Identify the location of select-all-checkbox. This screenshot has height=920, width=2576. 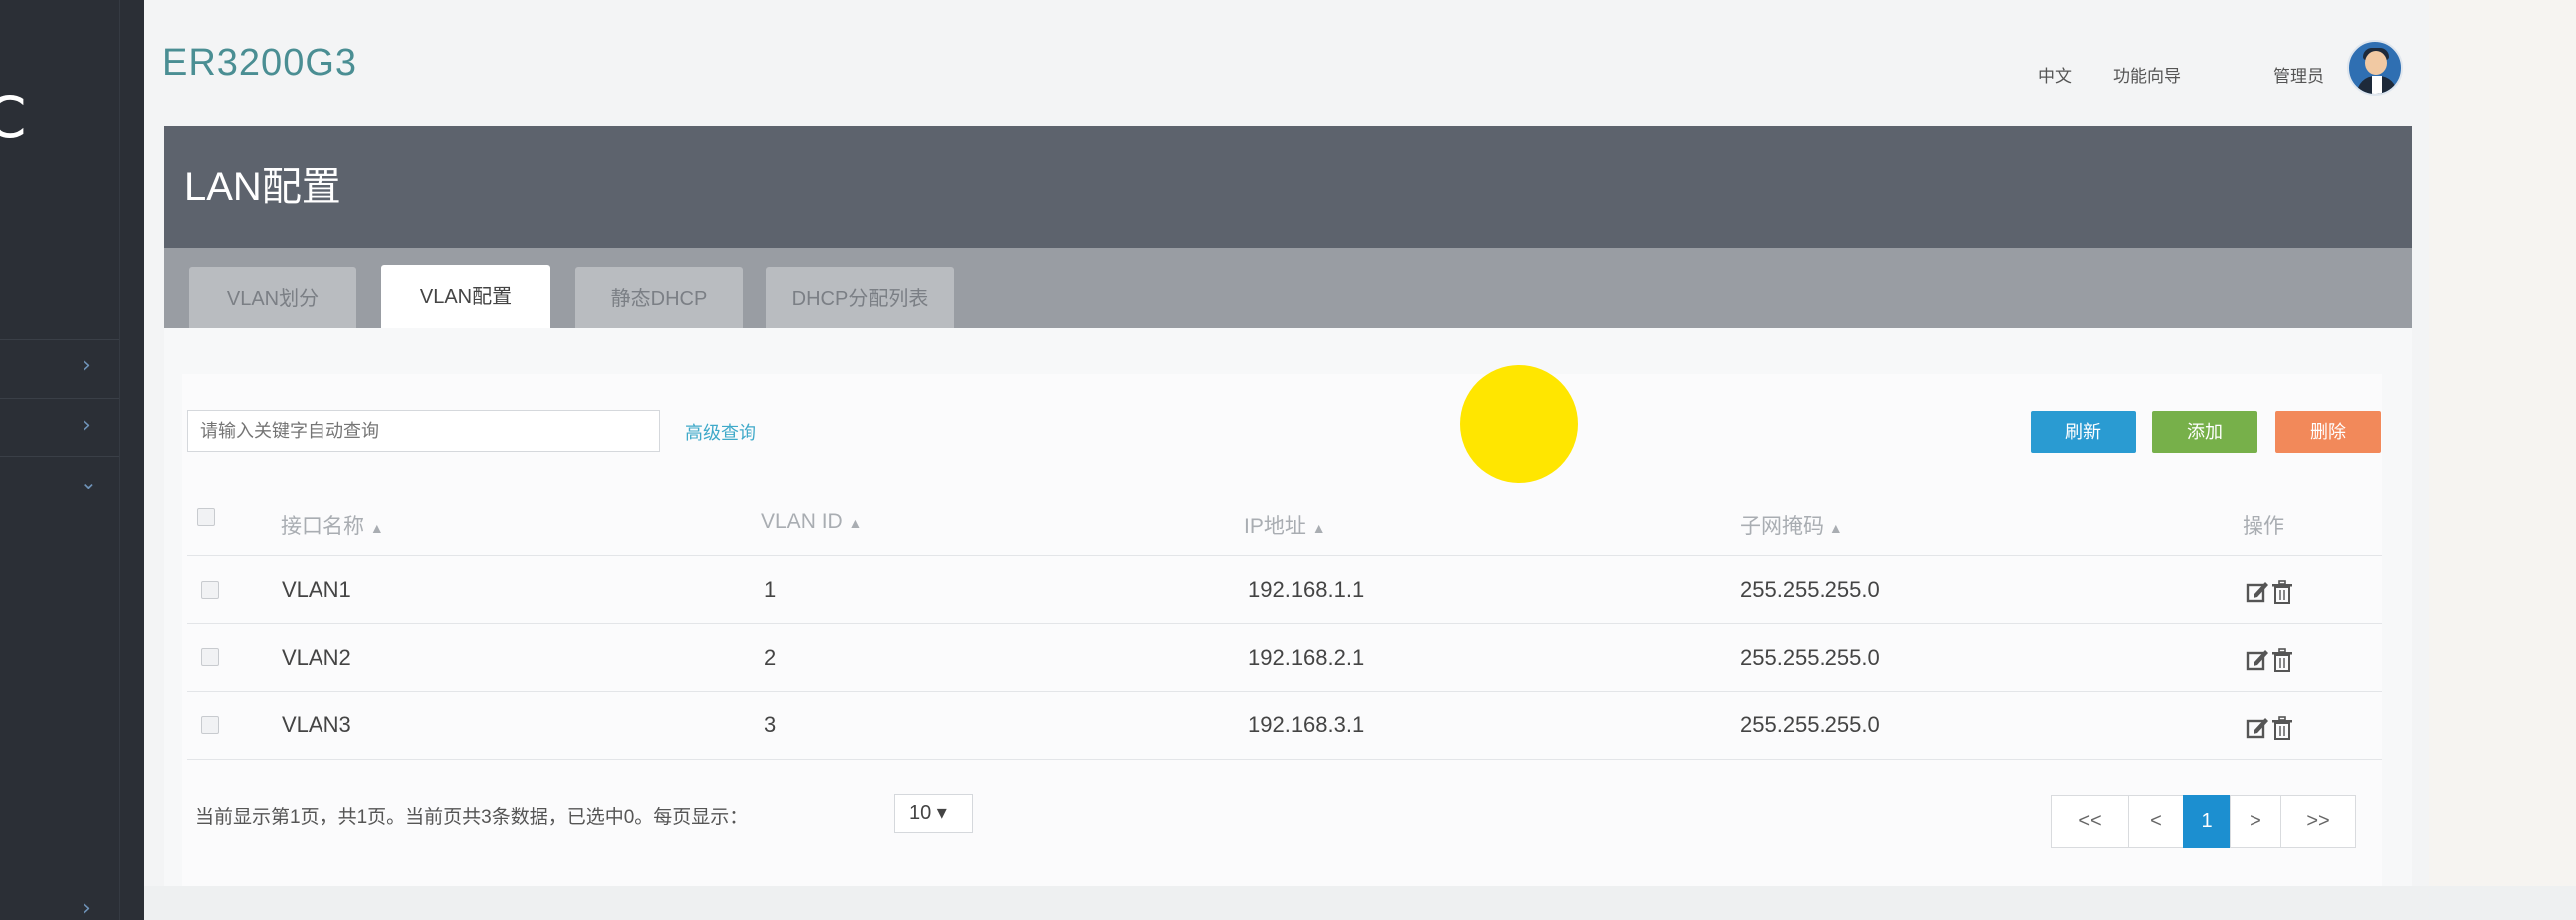
(206, 517).